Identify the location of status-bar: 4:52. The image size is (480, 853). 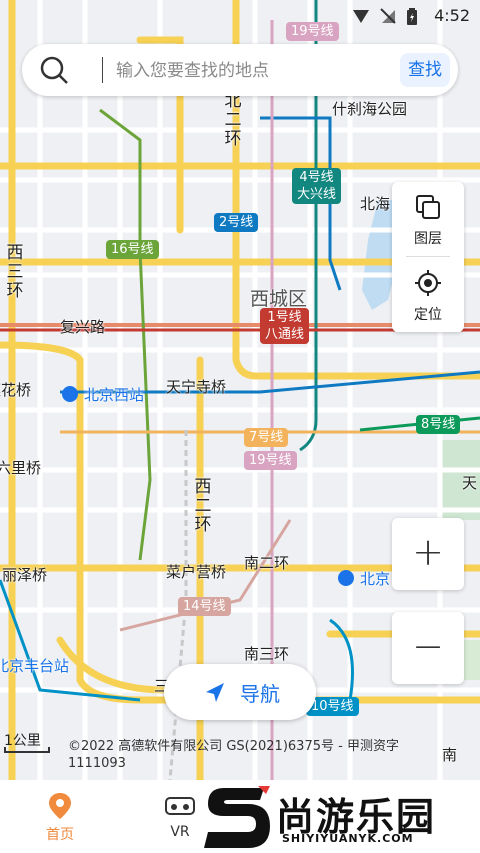
(240, 16).